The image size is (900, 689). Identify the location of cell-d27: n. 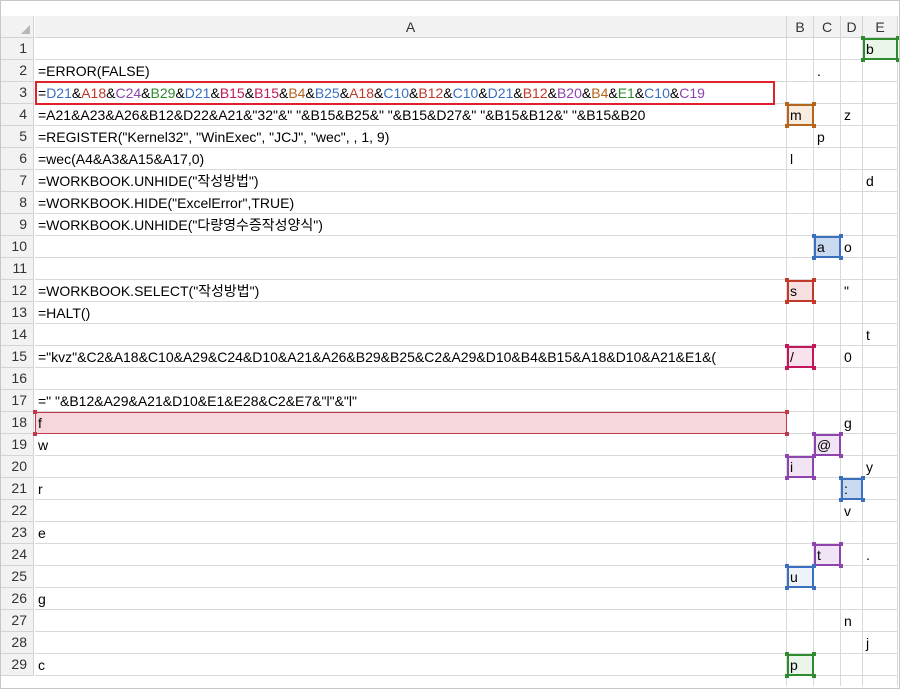
(848, 621).